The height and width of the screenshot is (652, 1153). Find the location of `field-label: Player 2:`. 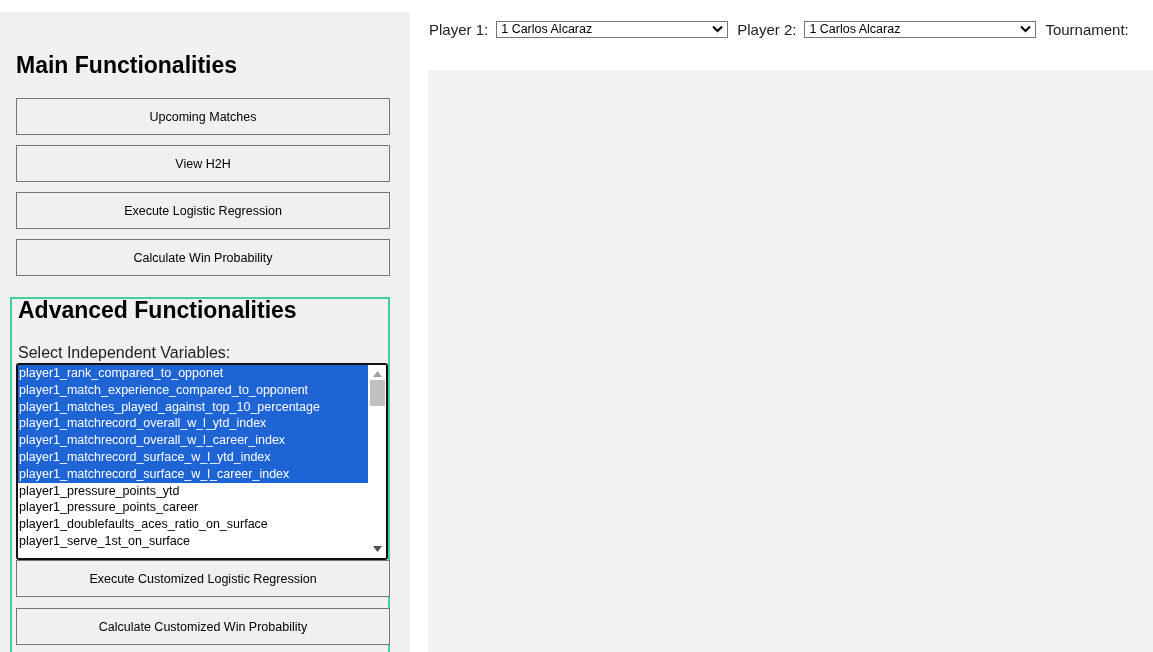

field-label: Player 2: is located at coordinates (767, 29).